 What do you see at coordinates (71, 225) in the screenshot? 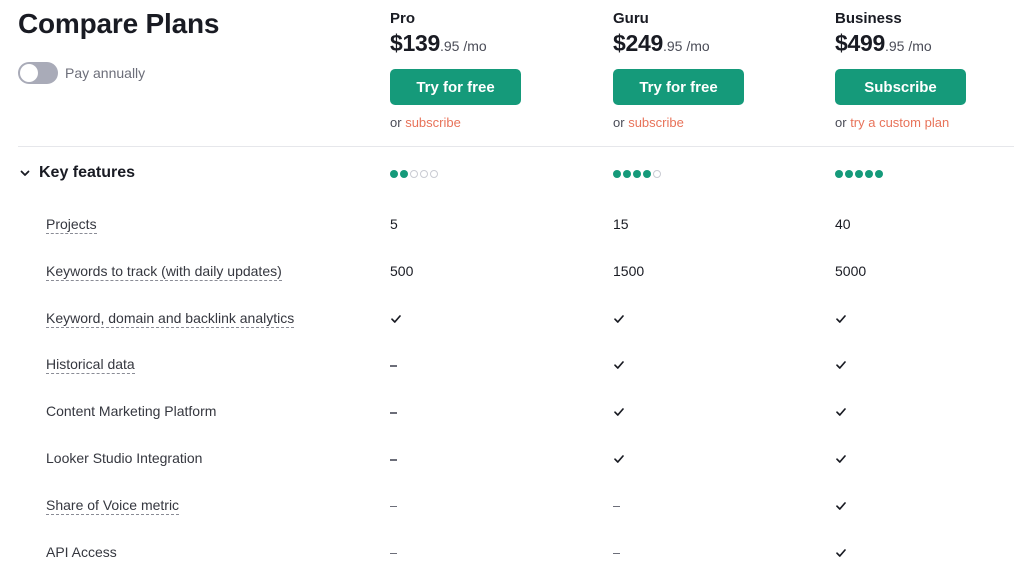
I see `feature-label: Projects` at bounding box center [71, 225].